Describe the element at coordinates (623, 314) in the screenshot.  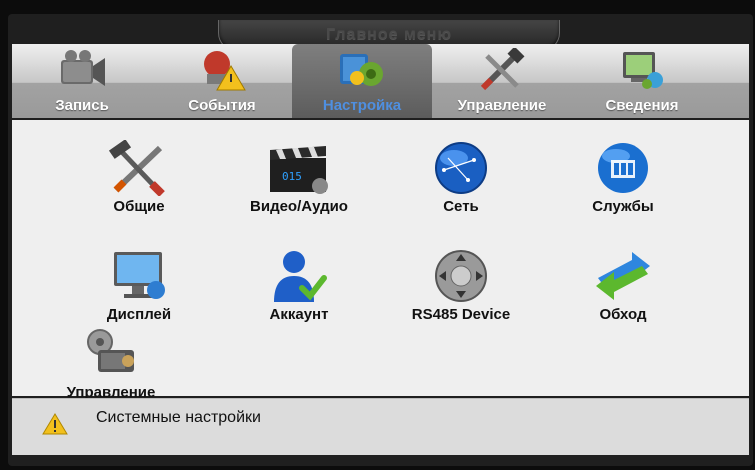
I see `menu-item-tour-label: Обход` at that location.